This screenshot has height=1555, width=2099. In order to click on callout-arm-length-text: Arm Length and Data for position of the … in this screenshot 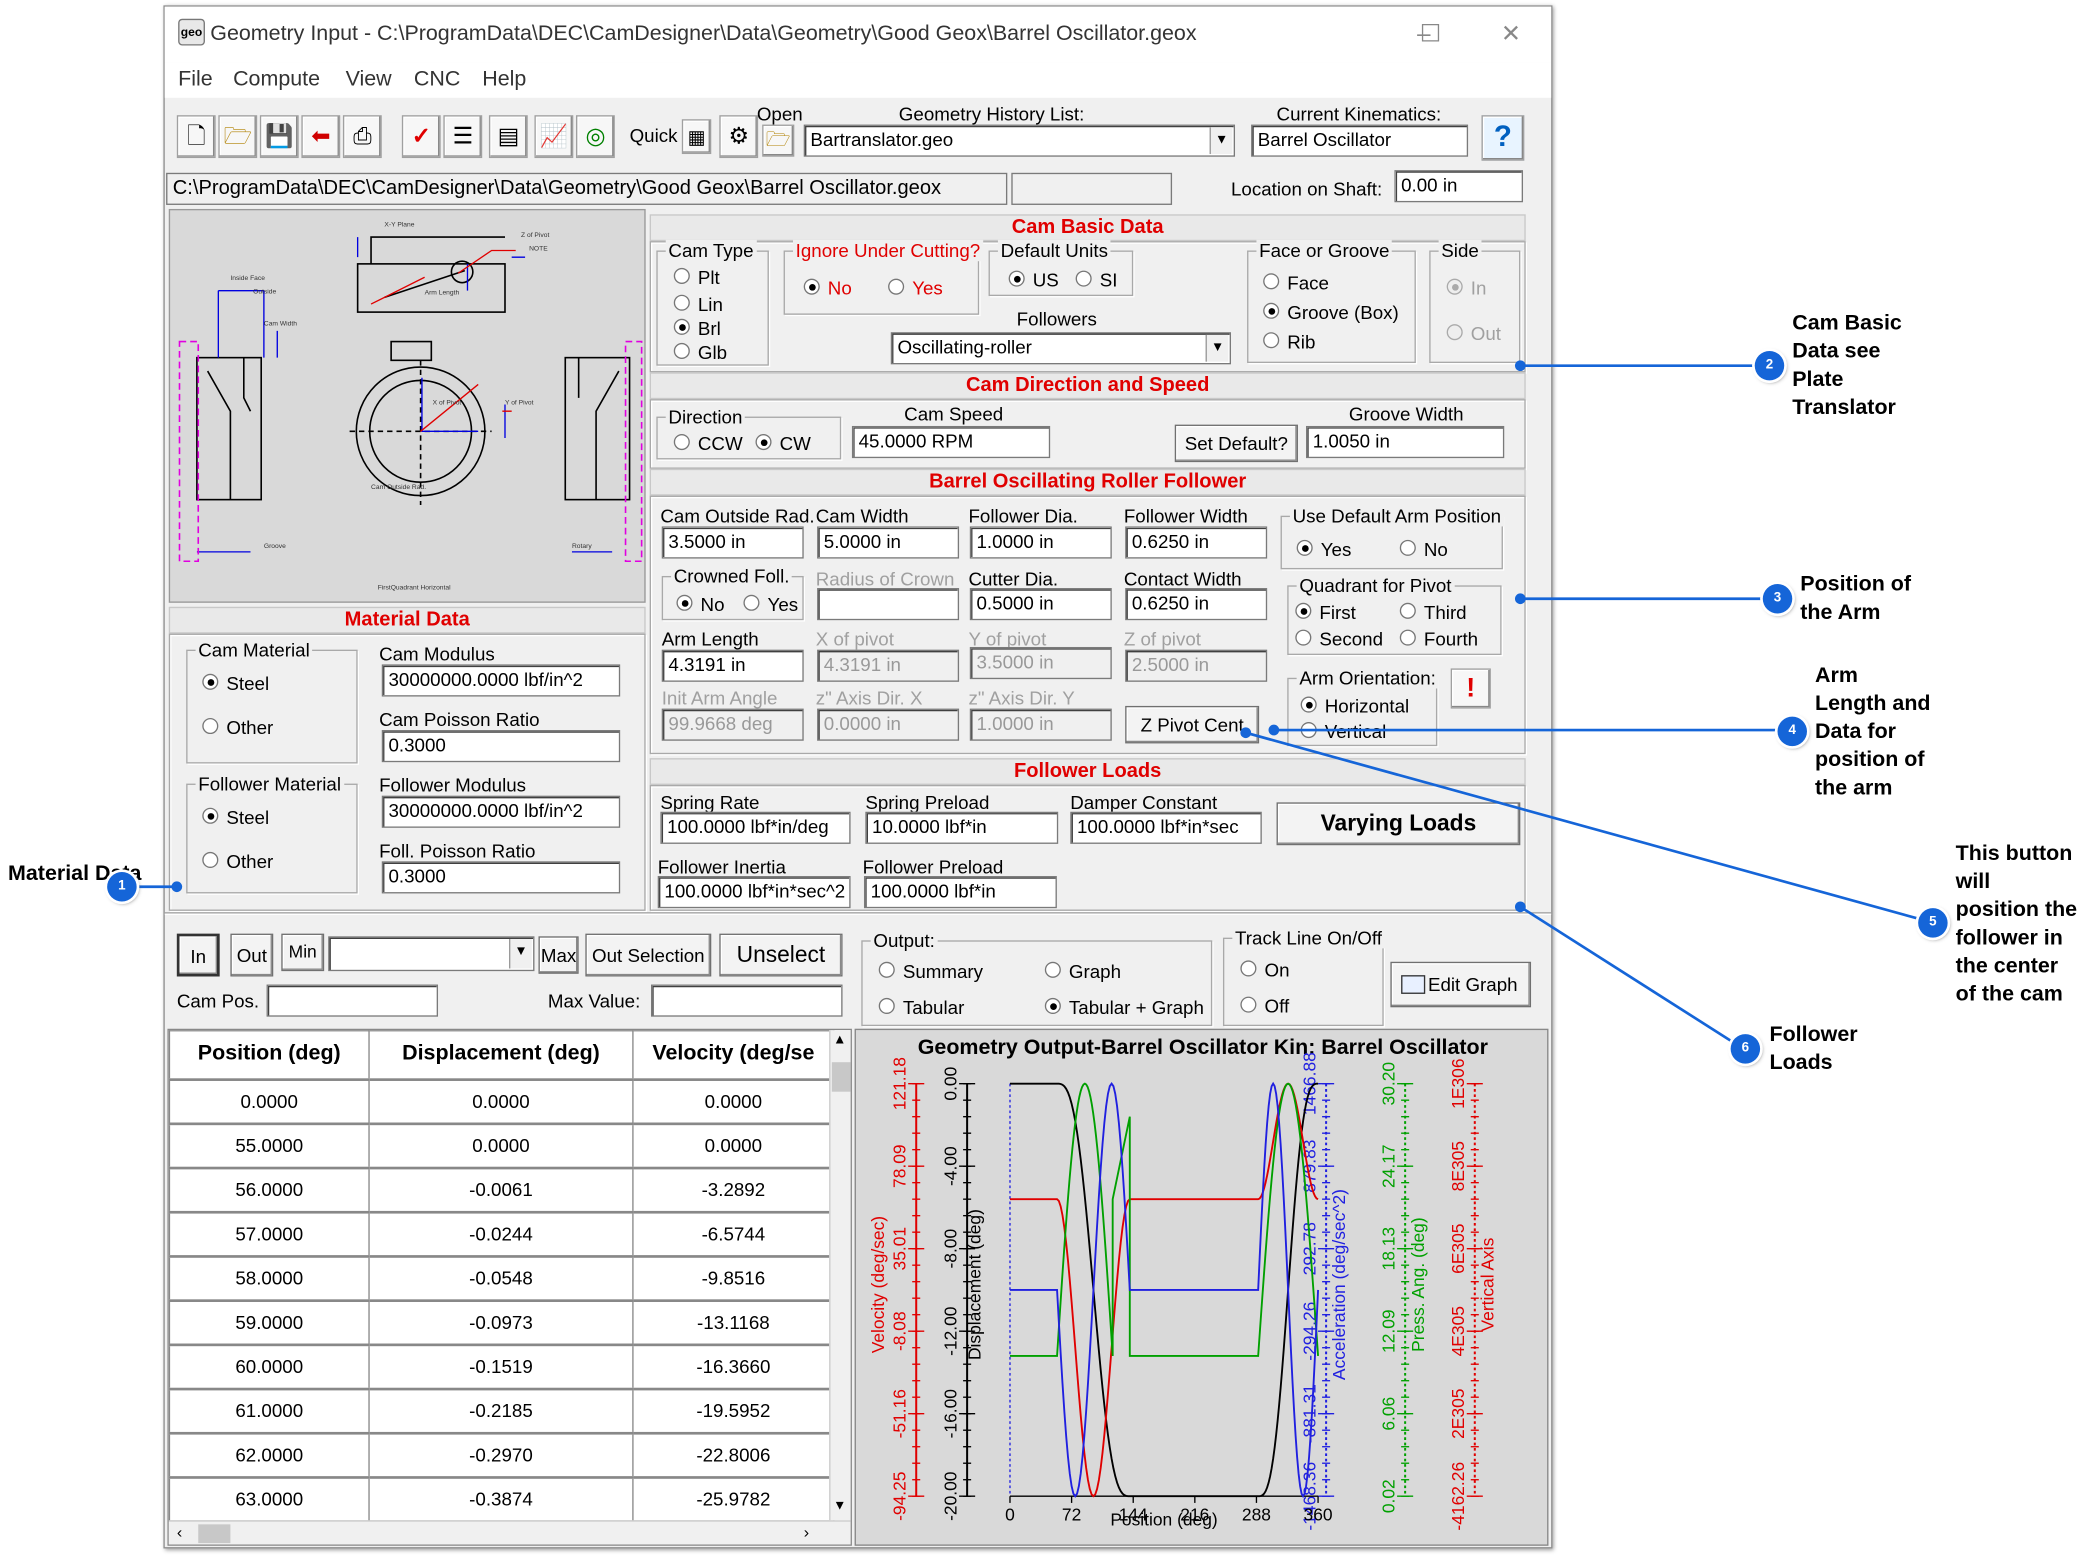, I will do `click(1873, 732)`.